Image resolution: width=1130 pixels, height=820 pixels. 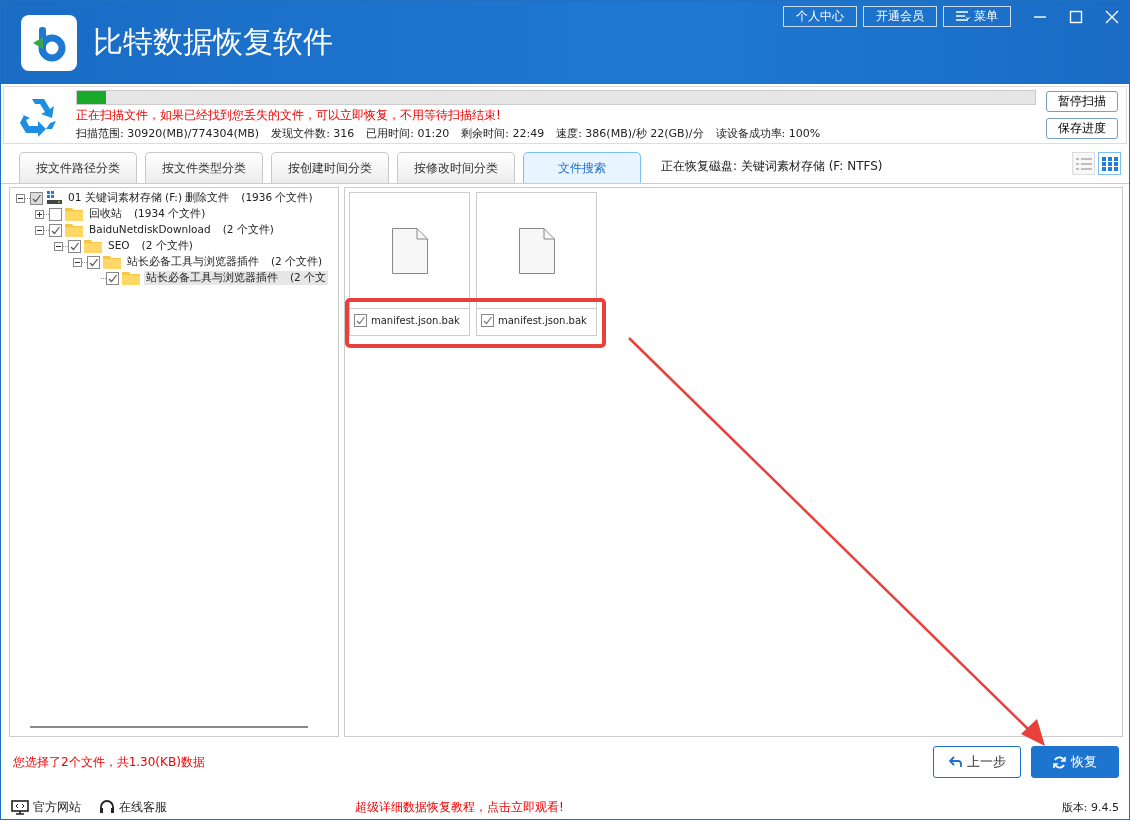 I want to click on scan-stat: 扫描范围: 30920(MB)/774304(MB), so click(x=168, y=133).